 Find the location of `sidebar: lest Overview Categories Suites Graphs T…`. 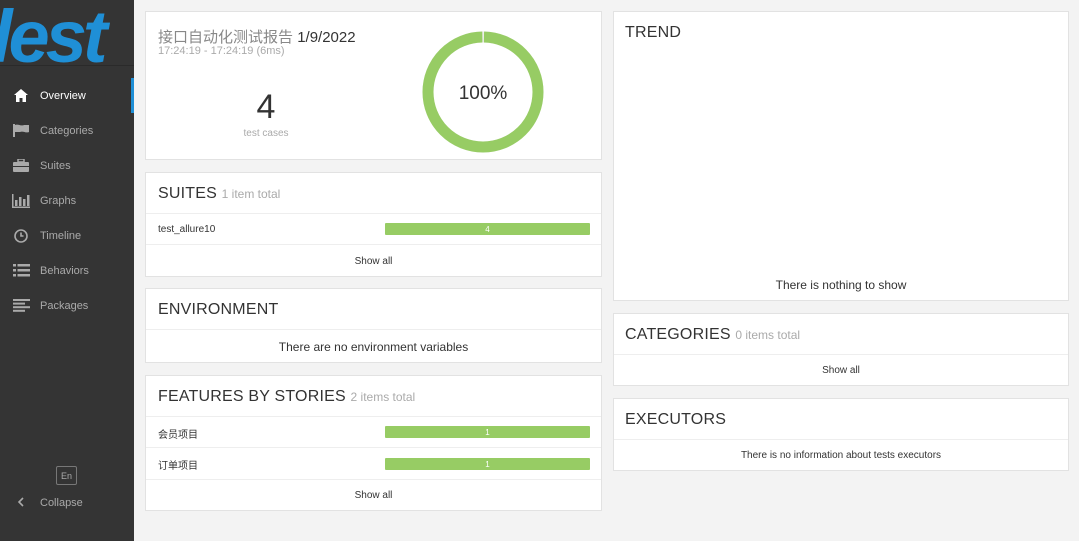

sidebar: lest Overview Categories Suites Graphs T… is located at coordinates (67, 270).